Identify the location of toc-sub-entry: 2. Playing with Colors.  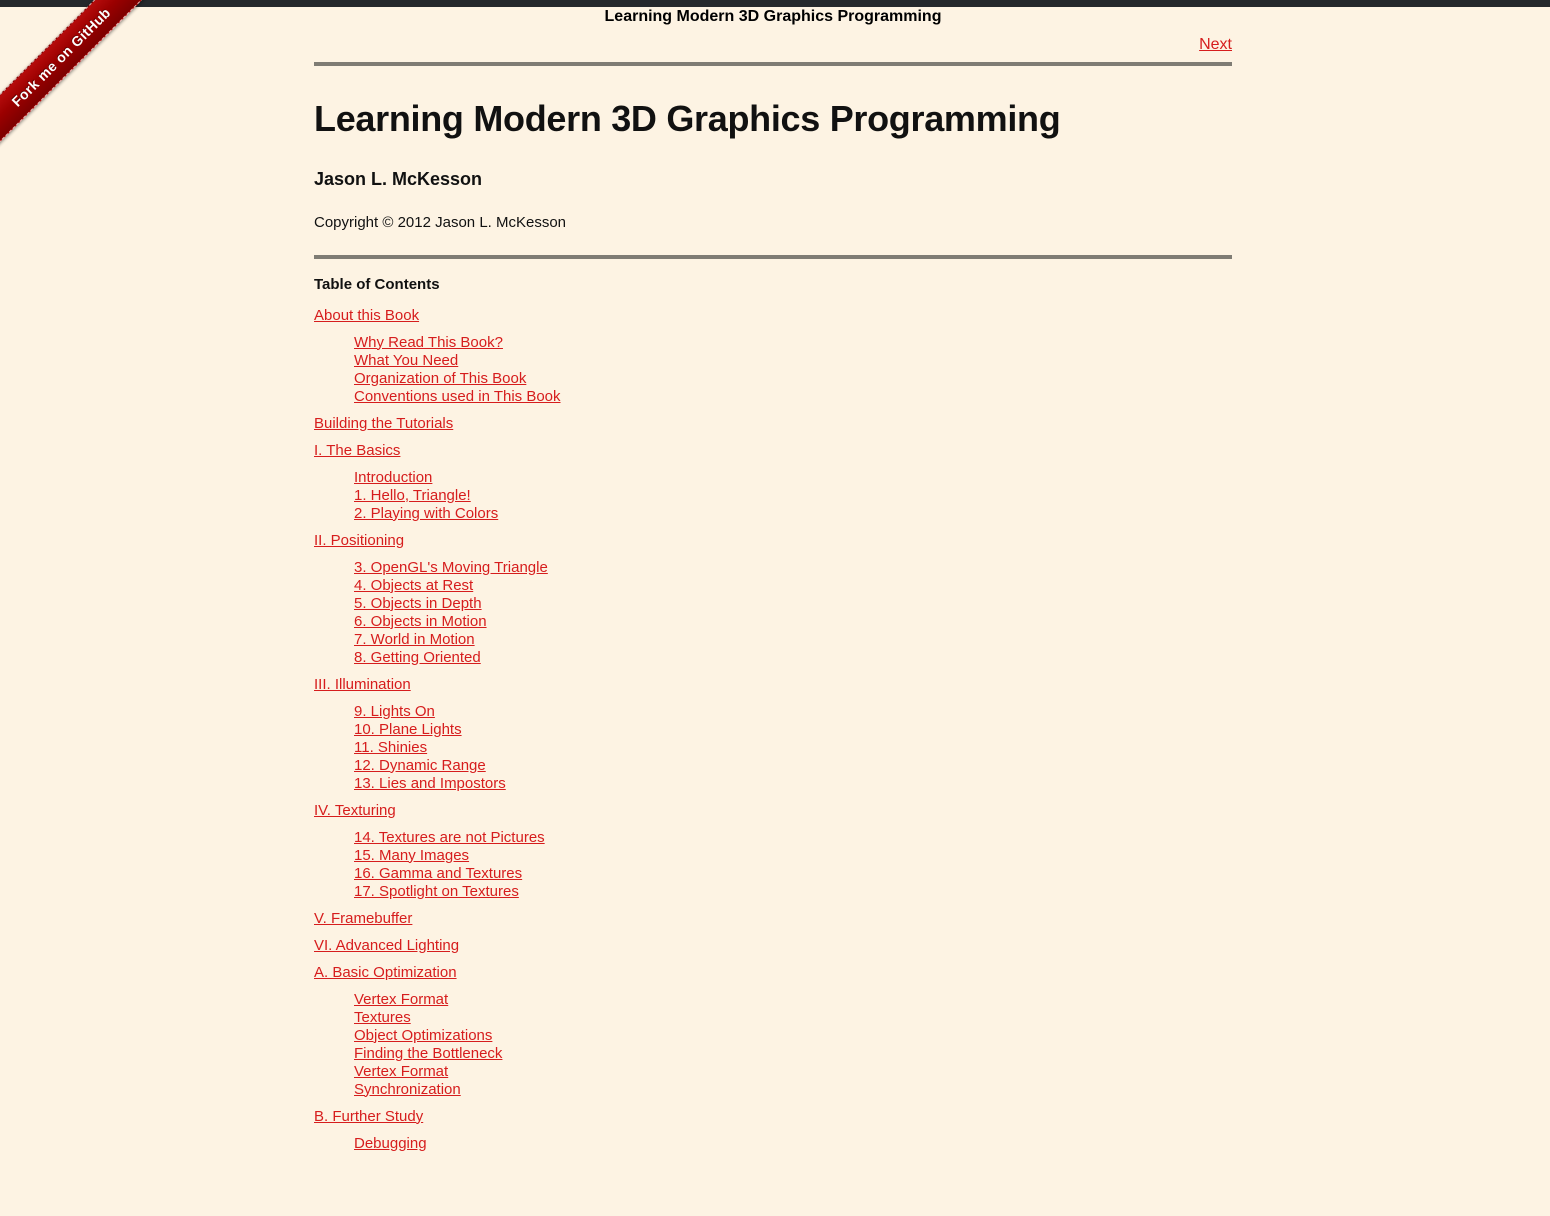
(793, 514).